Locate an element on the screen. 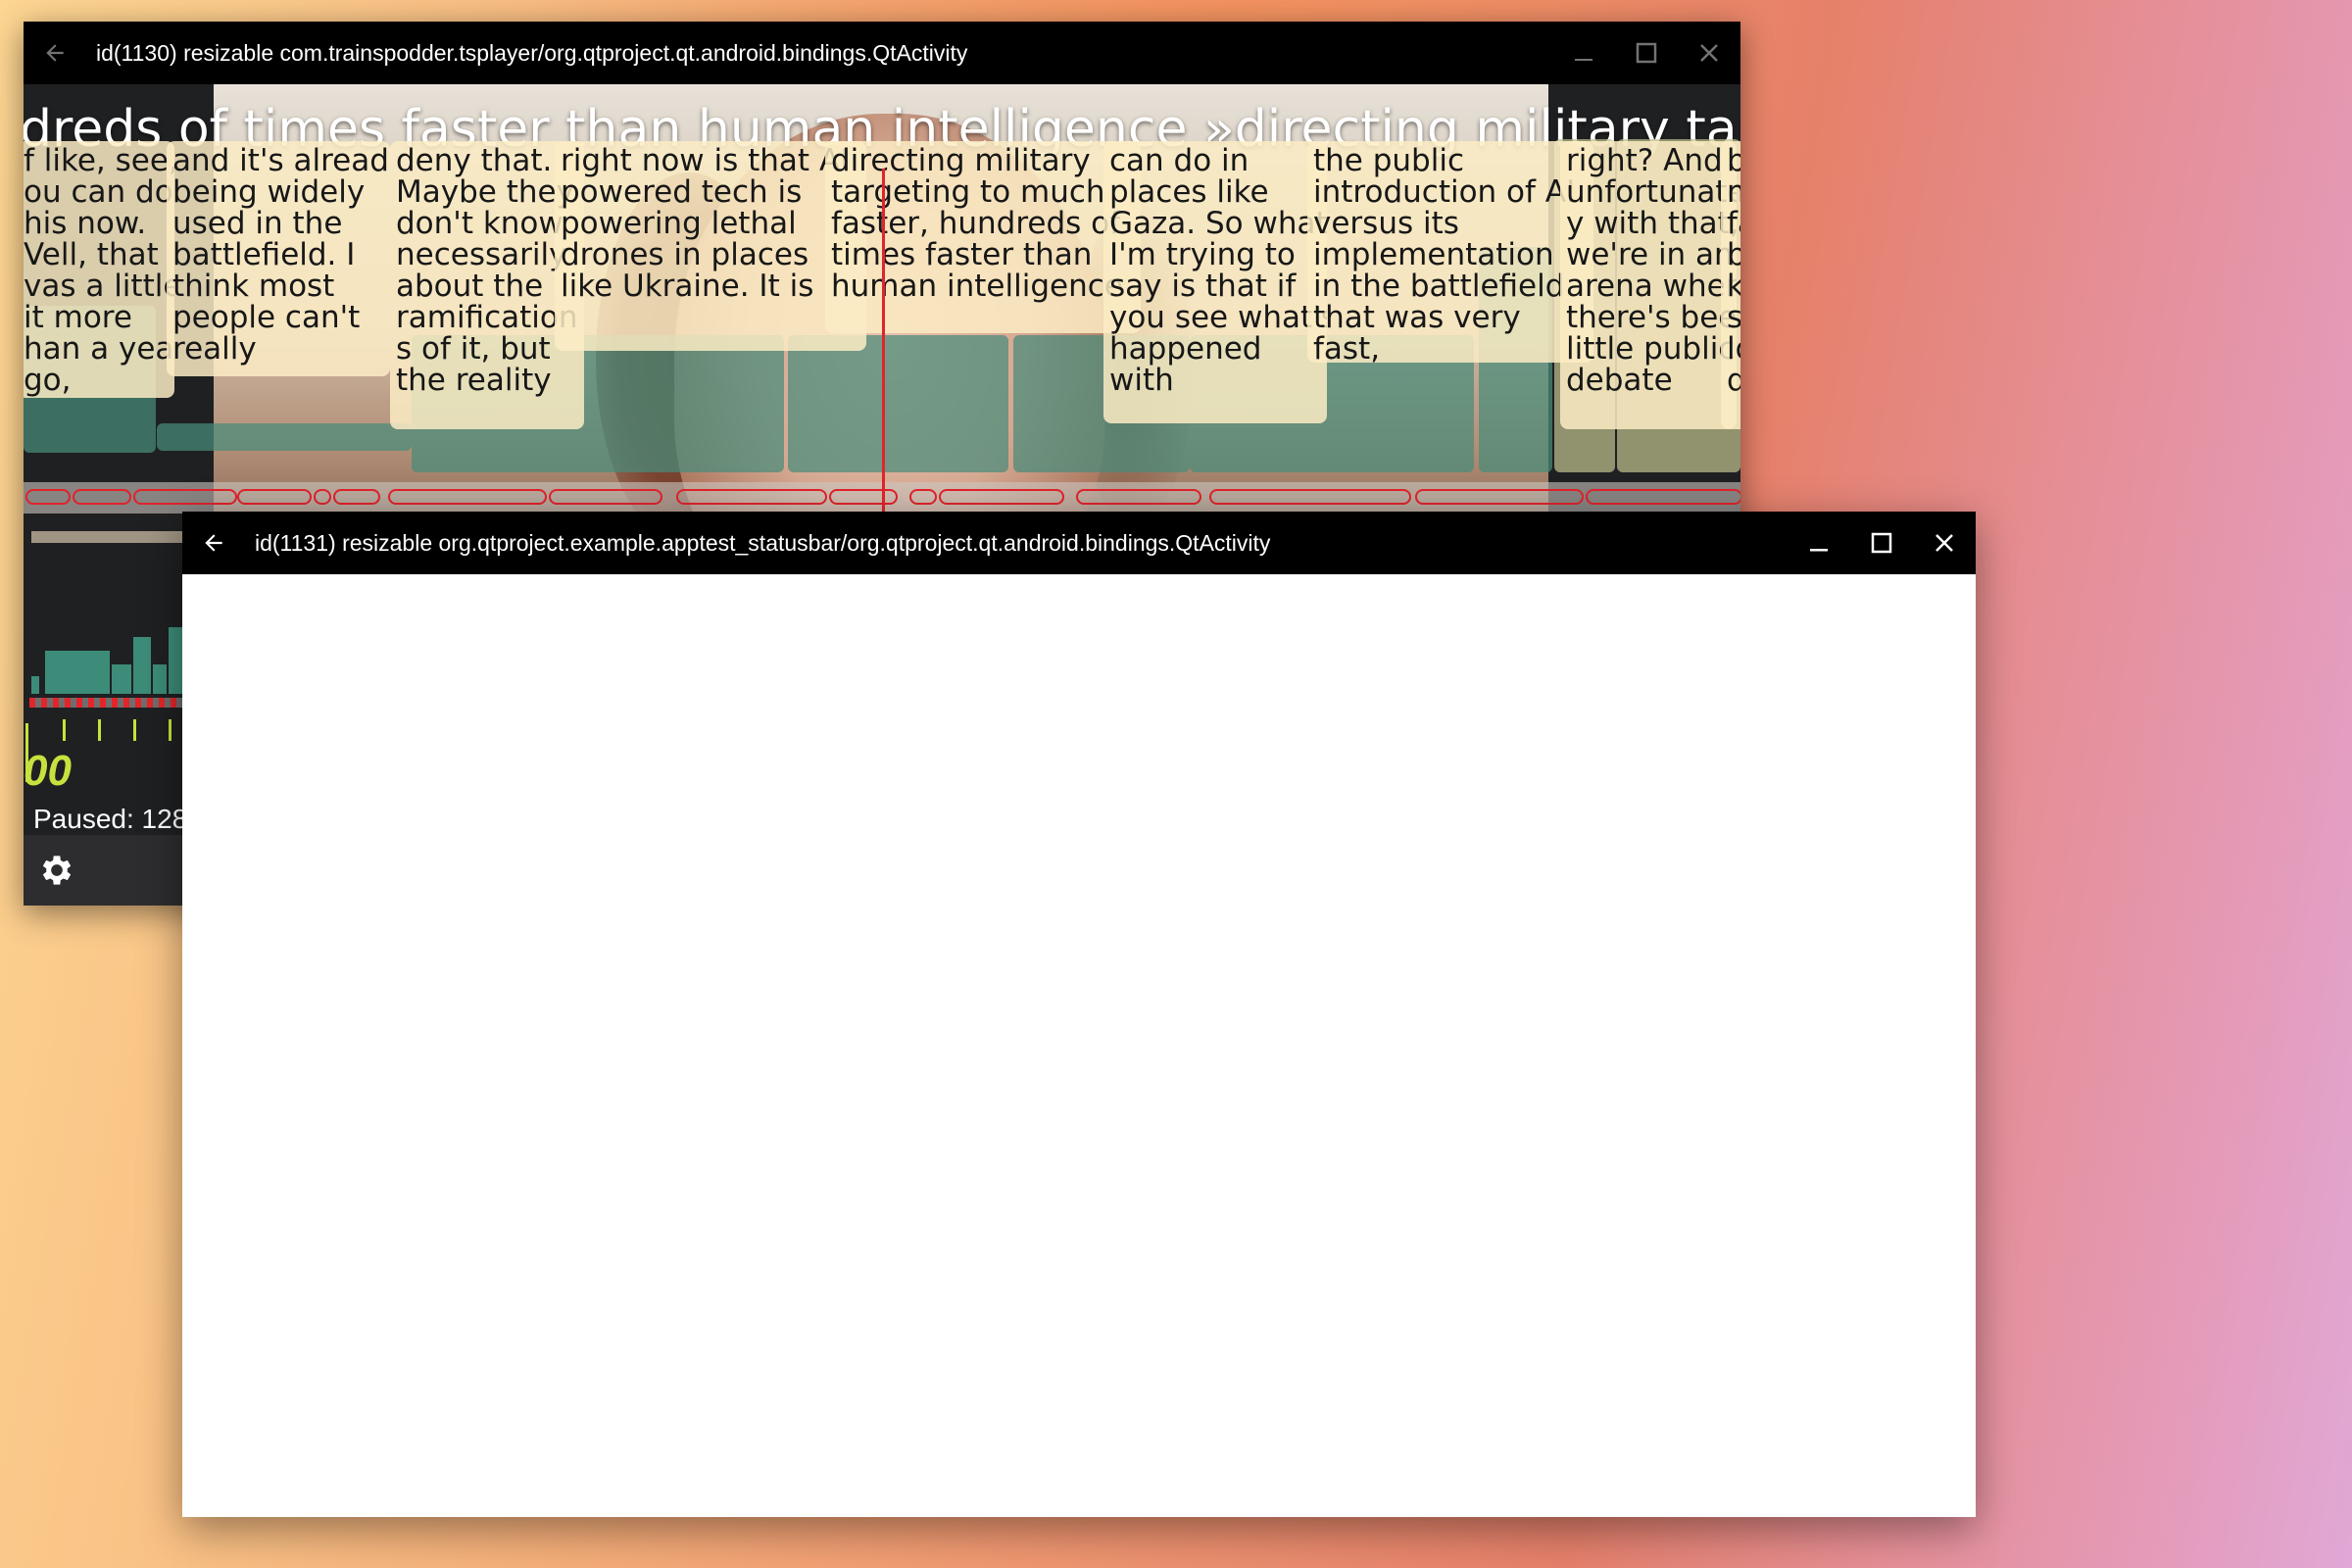 This screenshot has height=1568, width=2352. waveform-strip is located at coordinates (114, 537).